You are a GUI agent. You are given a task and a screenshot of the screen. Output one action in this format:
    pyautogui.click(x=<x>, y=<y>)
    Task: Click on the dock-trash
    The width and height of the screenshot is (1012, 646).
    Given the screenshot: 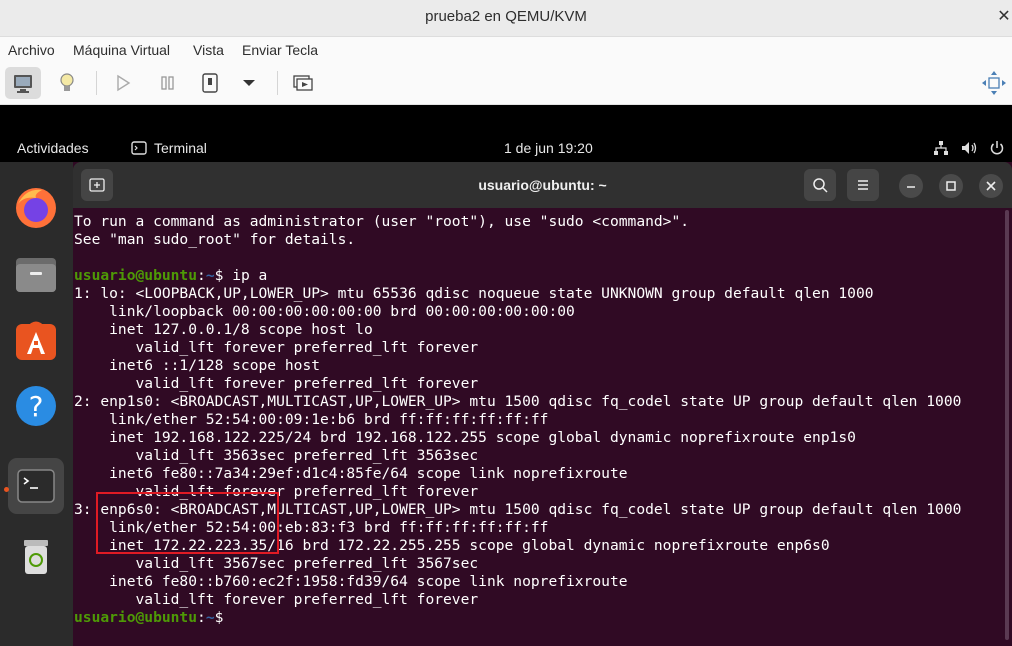 What is the action you would take?
    pyautogui.click(x=36, y=556)
    